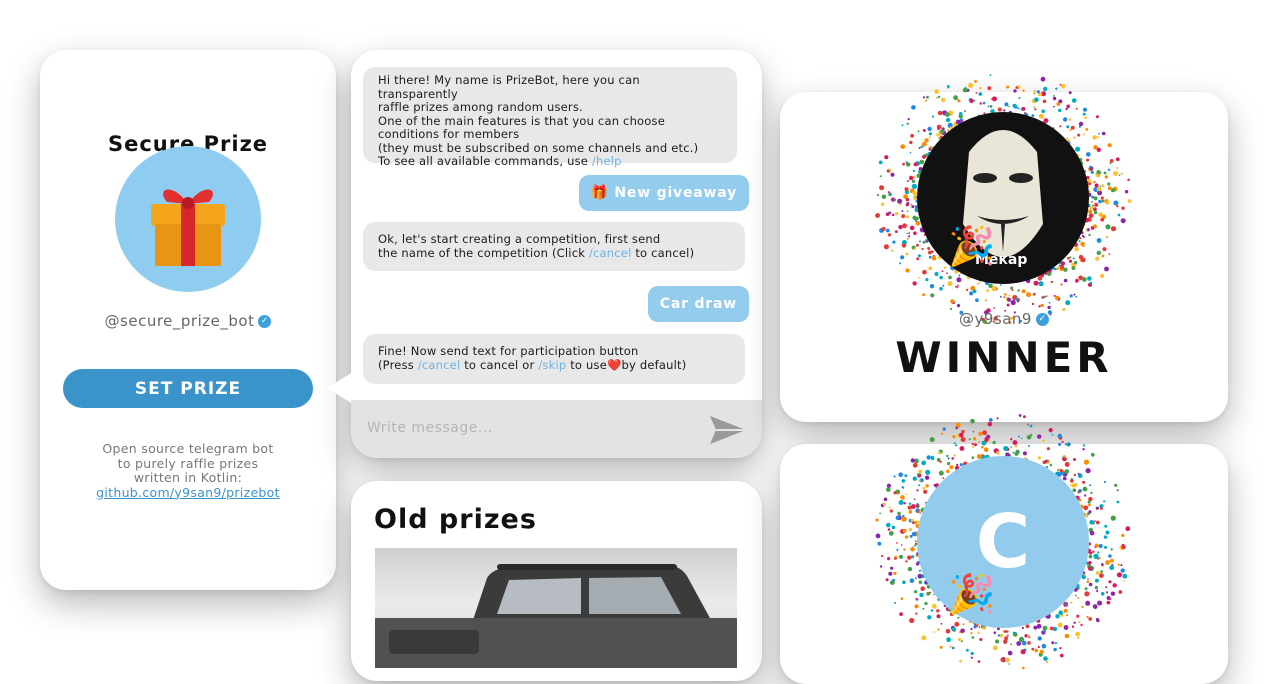 This screenshot has height=684, width=1280. I want to click on winner-handle: @y9san9, so click(995, 319).